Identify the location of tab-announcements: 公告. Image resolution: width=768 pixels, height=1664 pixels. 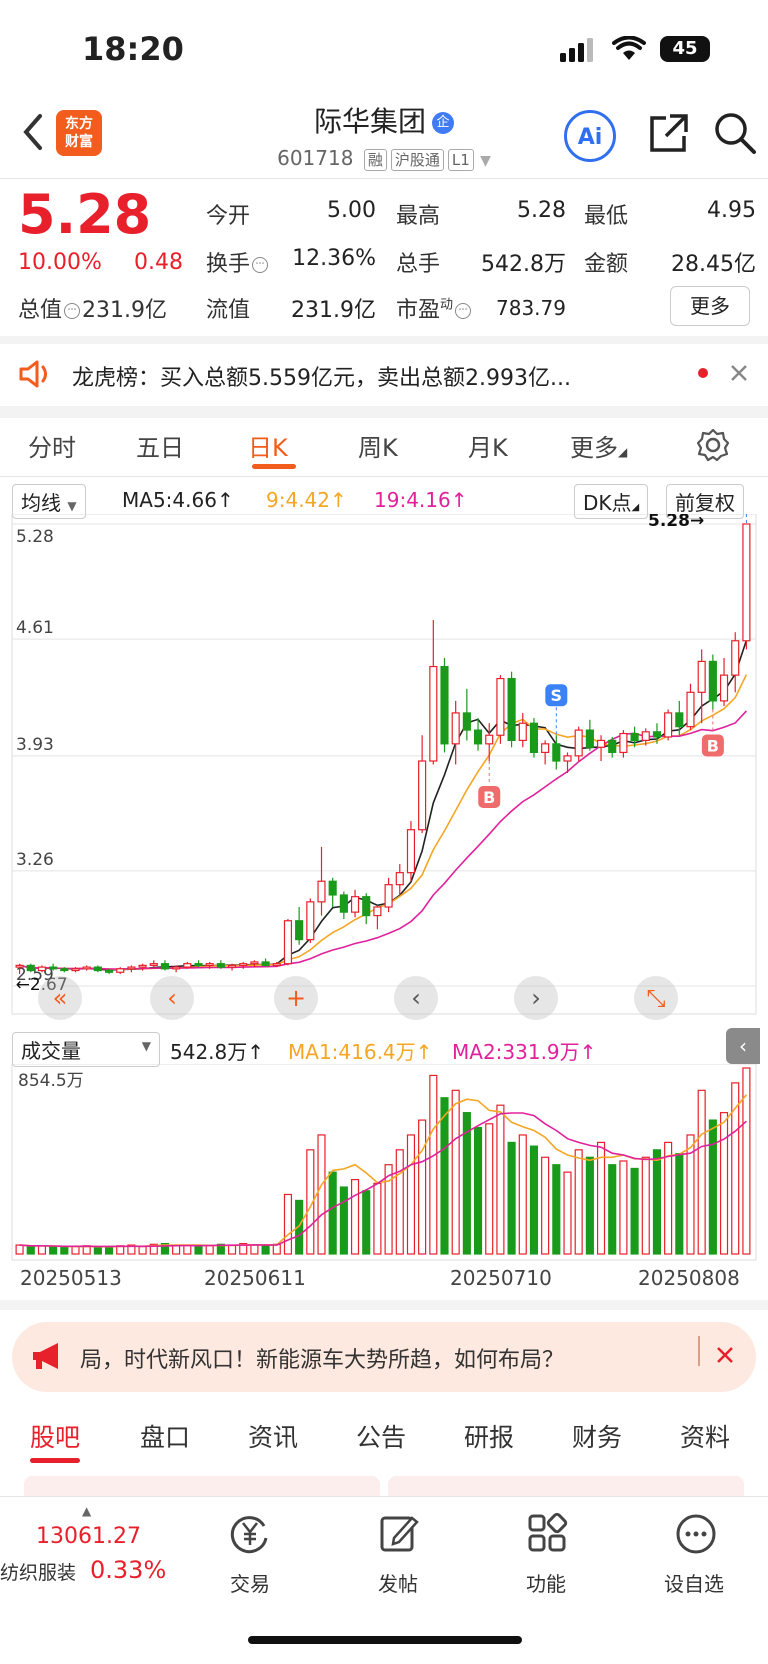
(381, 1436).